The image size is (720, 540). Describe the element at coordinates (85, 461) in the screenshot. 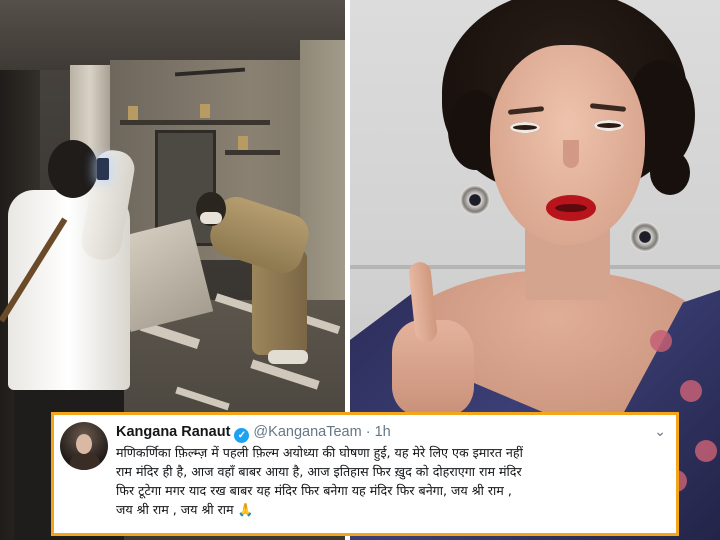

I see `avatar-body` at that location.